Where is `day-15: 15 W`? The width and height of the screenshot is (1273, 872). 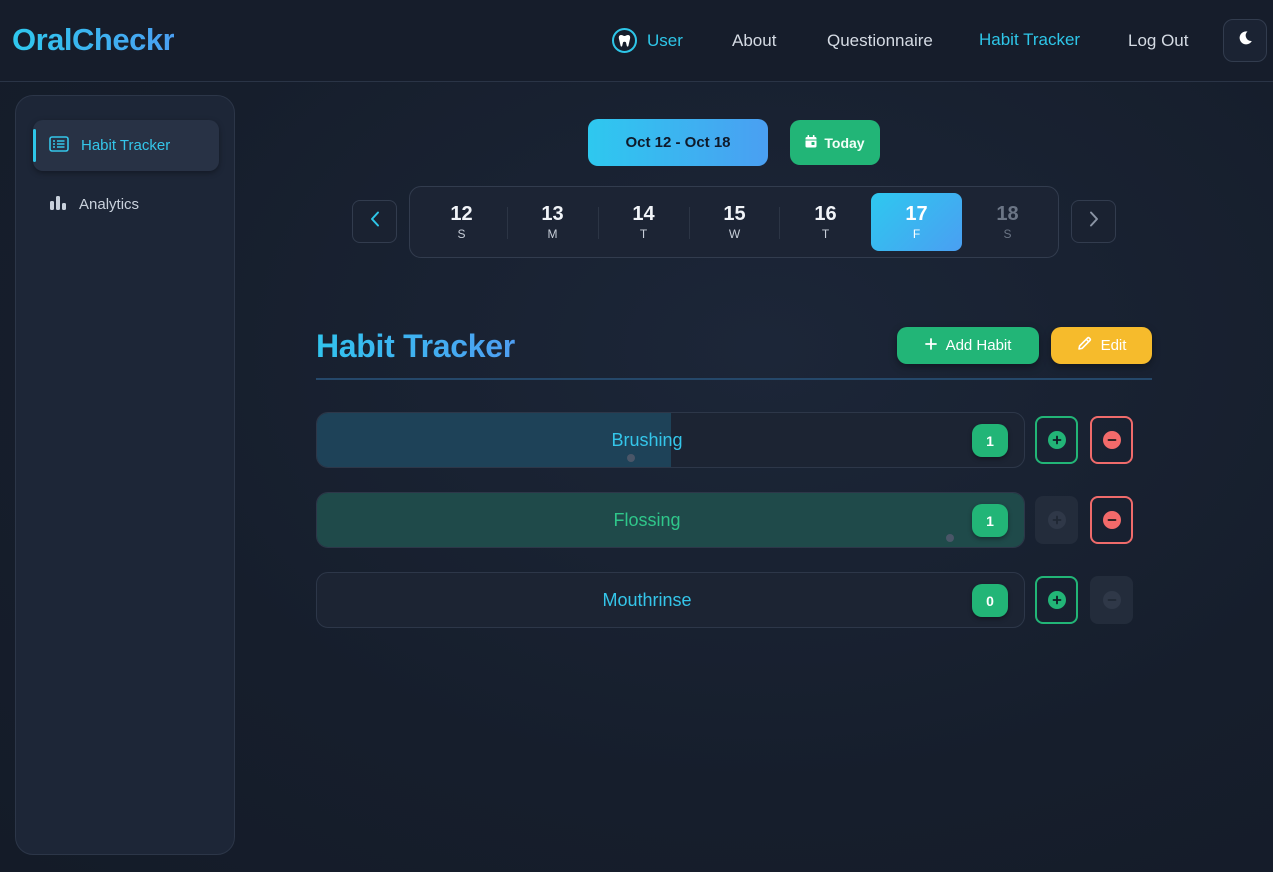
day-15: 15 W is located at coordinates (734, 222).